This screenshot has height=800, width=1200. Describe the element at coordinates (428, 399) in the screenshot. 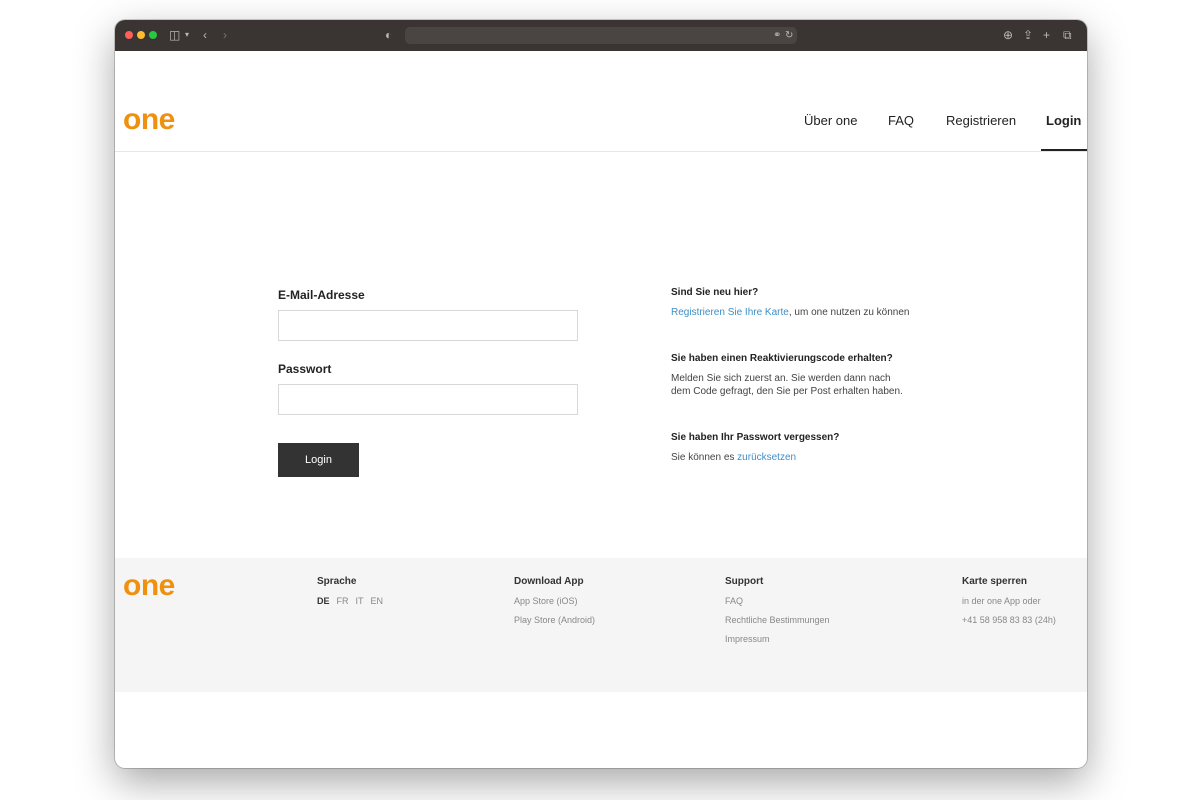

I see `password-field` at that location.